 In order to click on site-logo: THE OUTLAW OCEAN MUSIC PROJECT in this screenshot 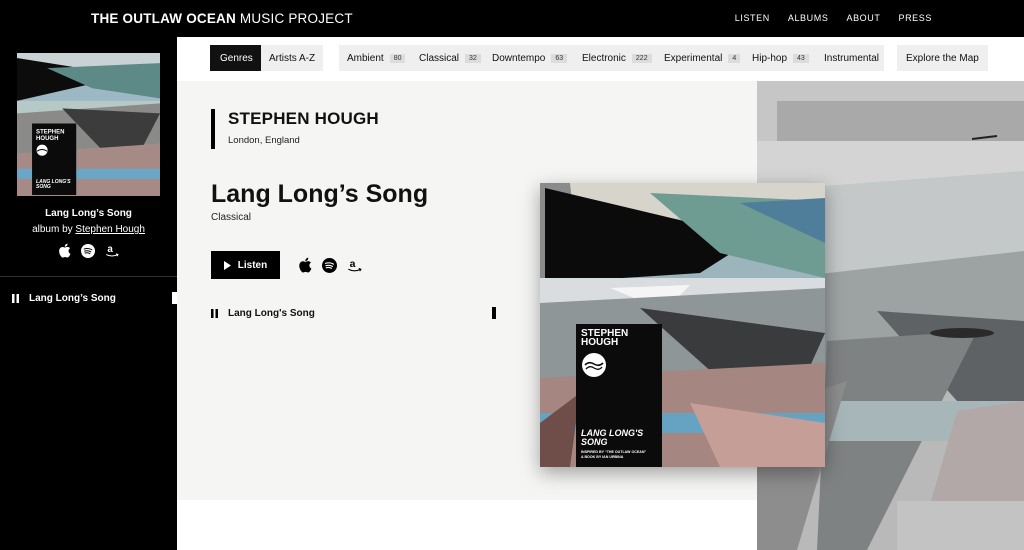, I will do `click(222, 18)`.